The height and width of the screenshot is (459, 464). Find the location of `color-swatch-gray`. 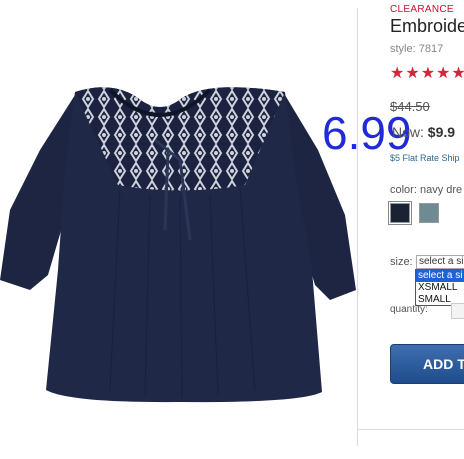

color-swatch-gray is located at coordinates (429, 213).